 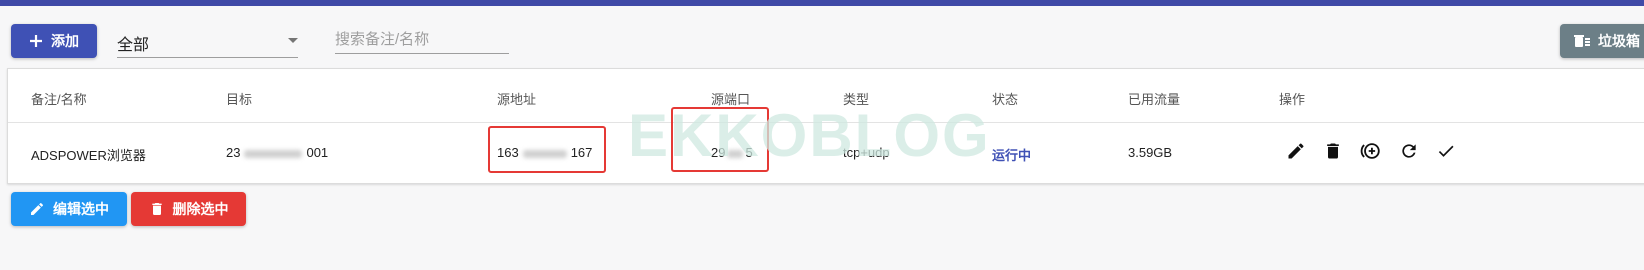 I want to click on col-header-name: 备注/名称, so click(x=59, y=98).